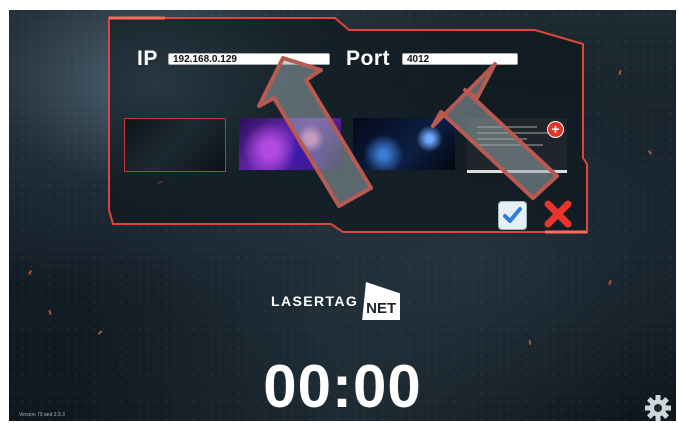 The height and width of the screenshot is (423, 678). Describe the element at coordinates (368, 58) in the screenshot. I see `port-label: Port` at that location.